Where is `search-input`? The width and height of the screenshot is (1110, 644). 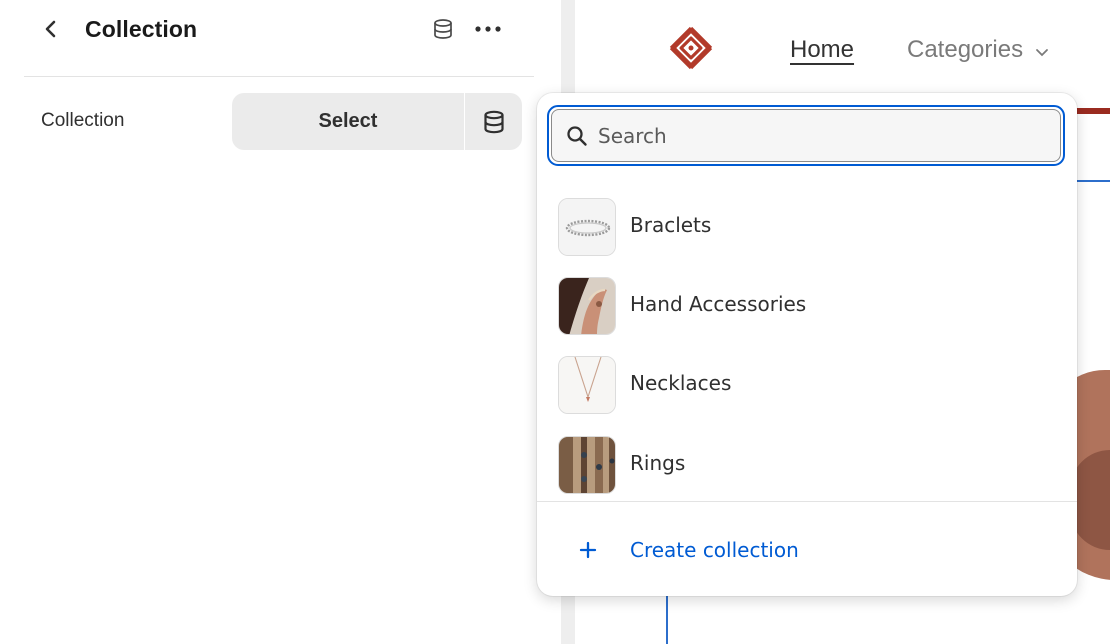
search-input is located at coordinates (808, 135).